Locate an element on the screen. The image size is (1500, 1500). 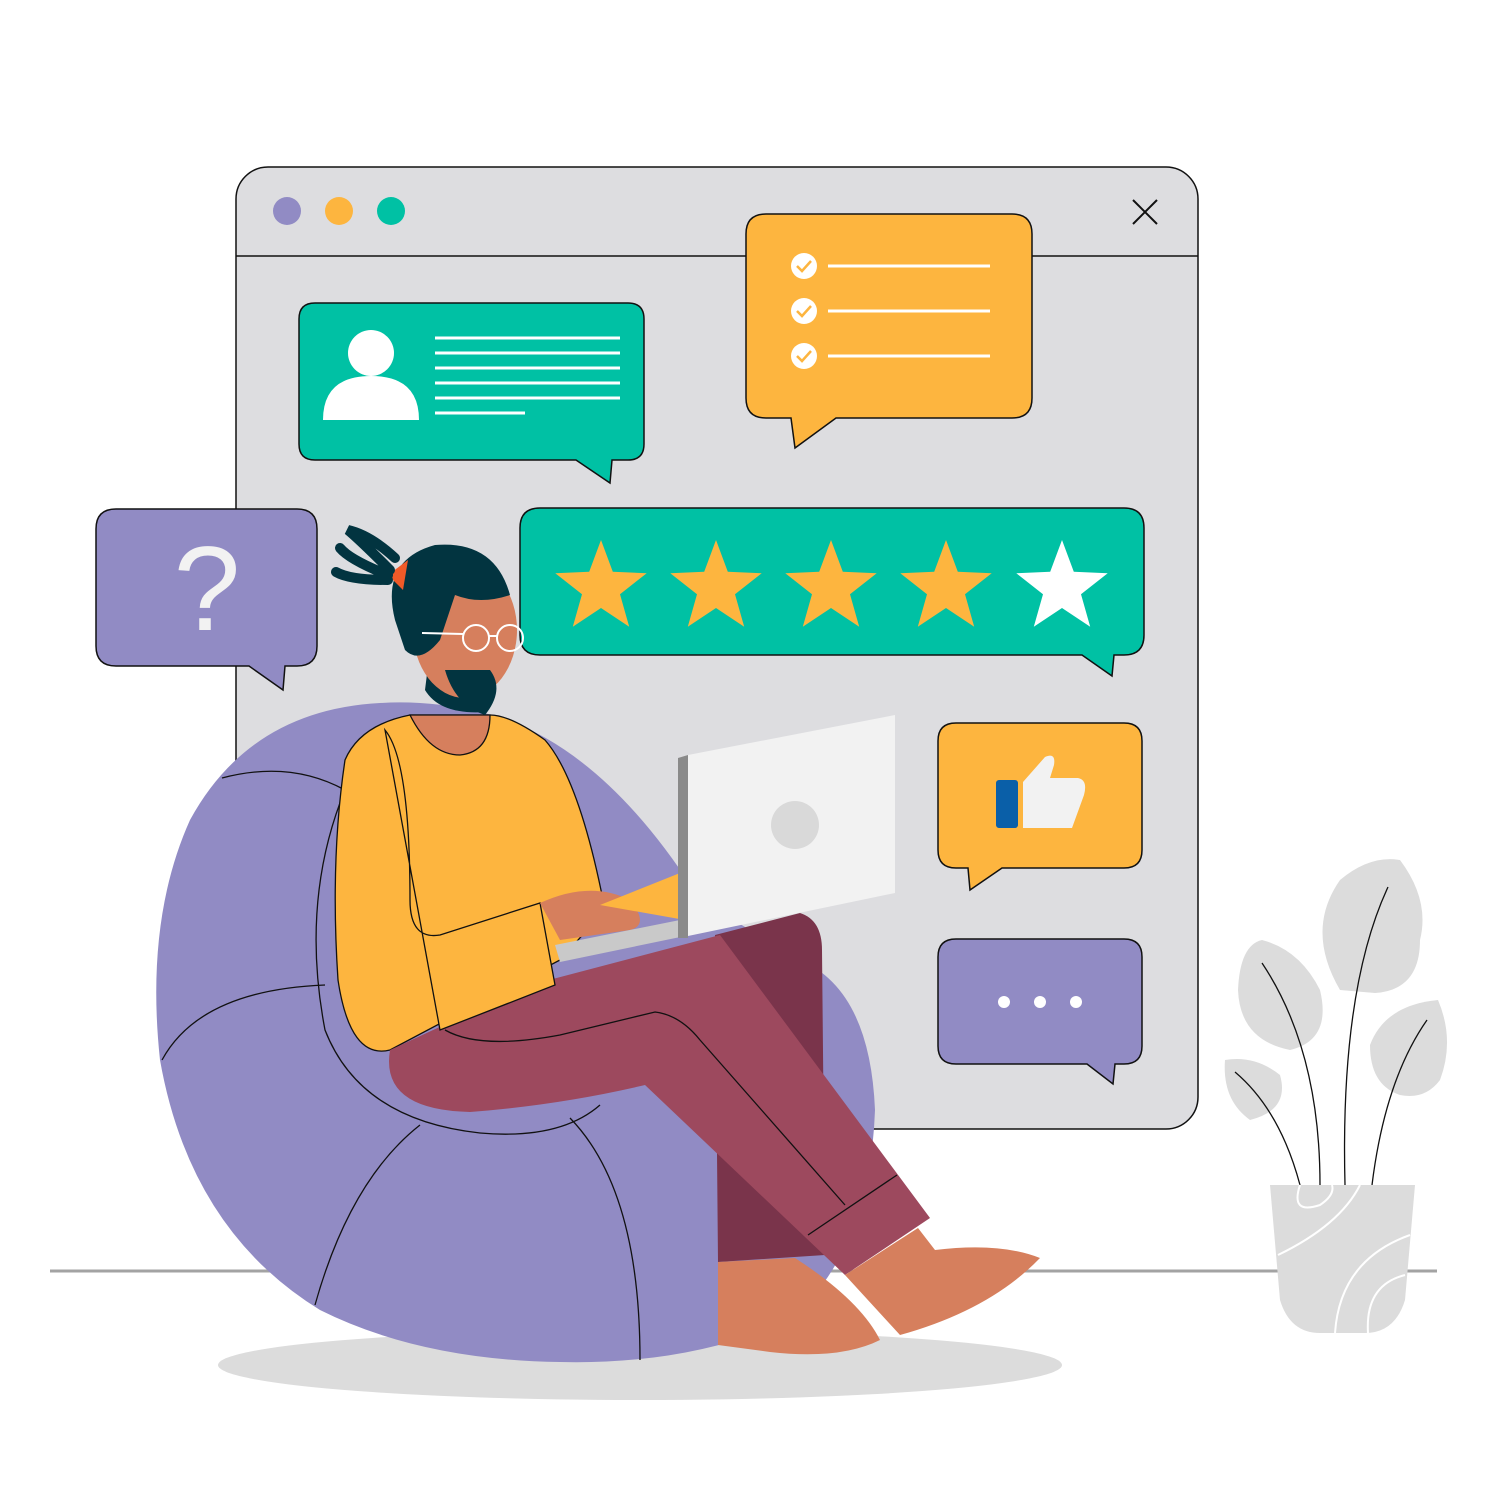
window-dot-orange is located at coordinates (339, 211).